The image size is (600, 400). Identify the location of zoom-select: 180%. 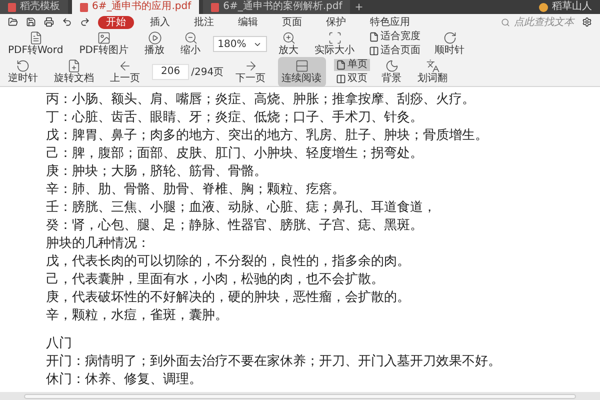
(239, 44).